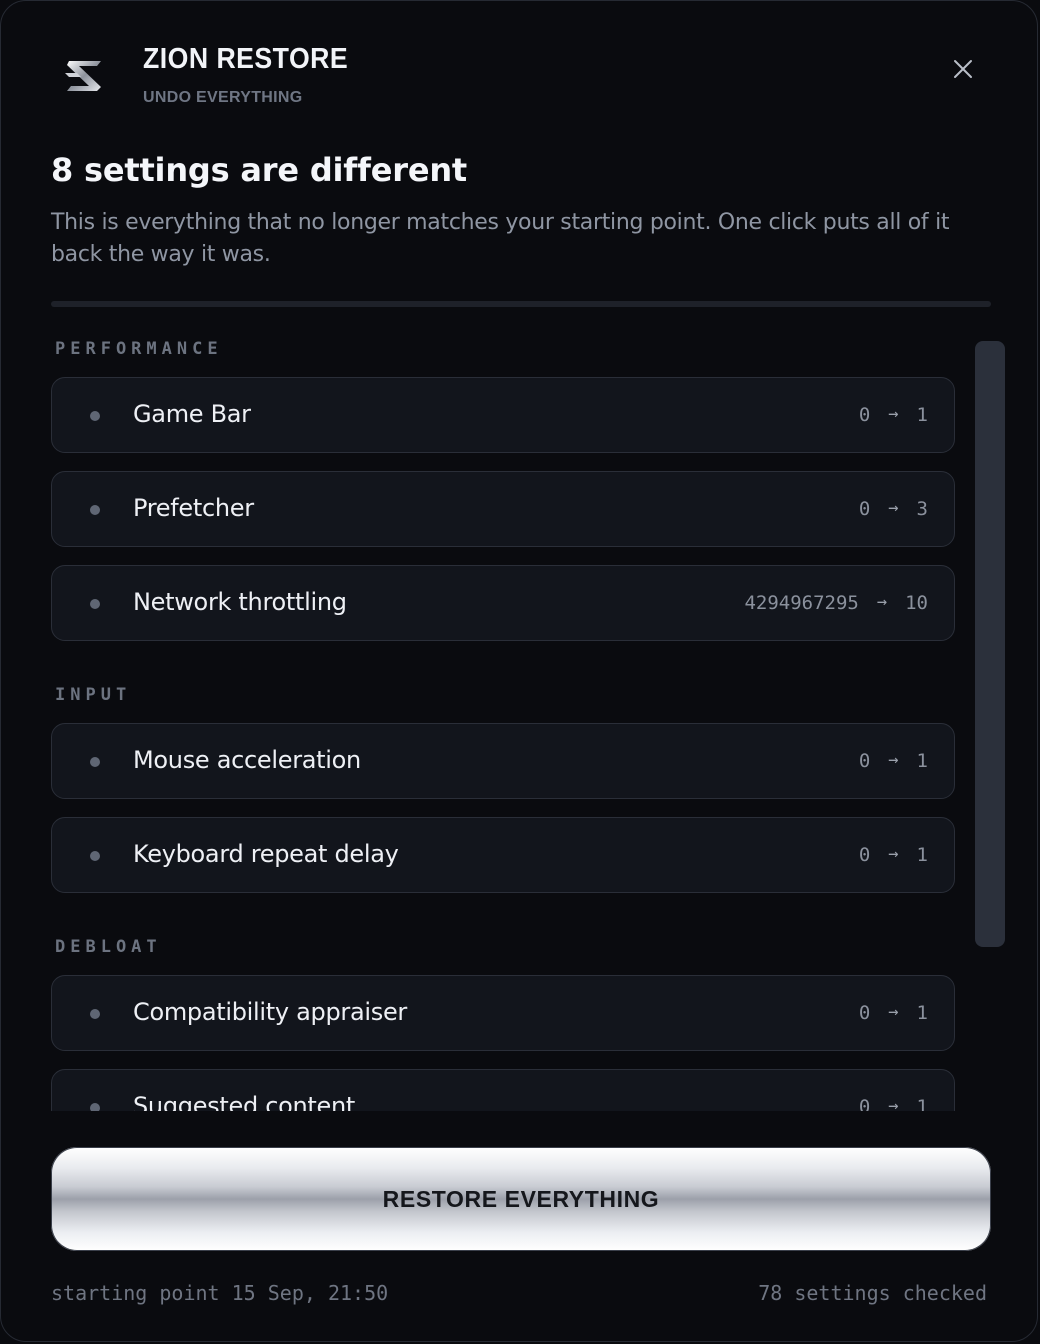 This screenshot has width=1040, height=1344. I want to click on value-change: 0 → 3, so click(893, 509).